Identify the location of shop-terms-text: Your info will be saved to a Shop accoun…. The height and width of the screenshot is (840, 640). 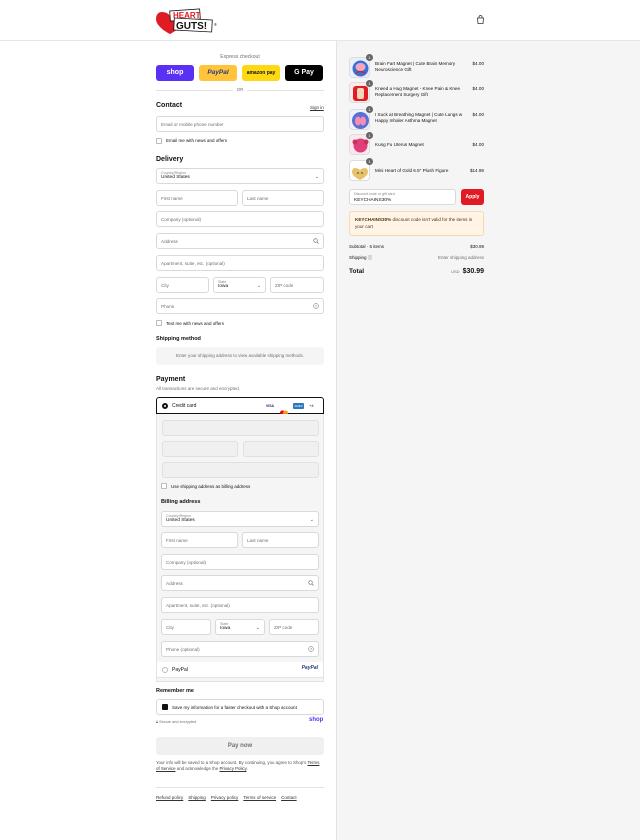
(240, 766).